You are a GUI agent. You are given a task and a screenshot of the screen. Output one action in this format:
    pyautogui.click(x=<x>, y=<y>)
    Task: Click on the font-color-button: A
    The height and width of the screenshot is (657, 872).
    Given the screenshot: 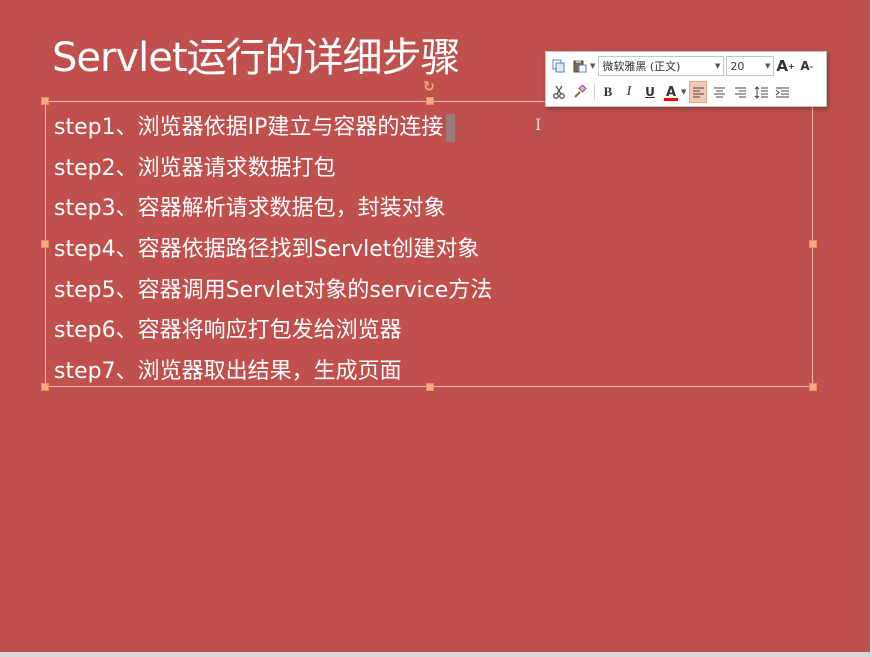 What is the action you would take?
    pyautogui.click(x=671, y=92)
    